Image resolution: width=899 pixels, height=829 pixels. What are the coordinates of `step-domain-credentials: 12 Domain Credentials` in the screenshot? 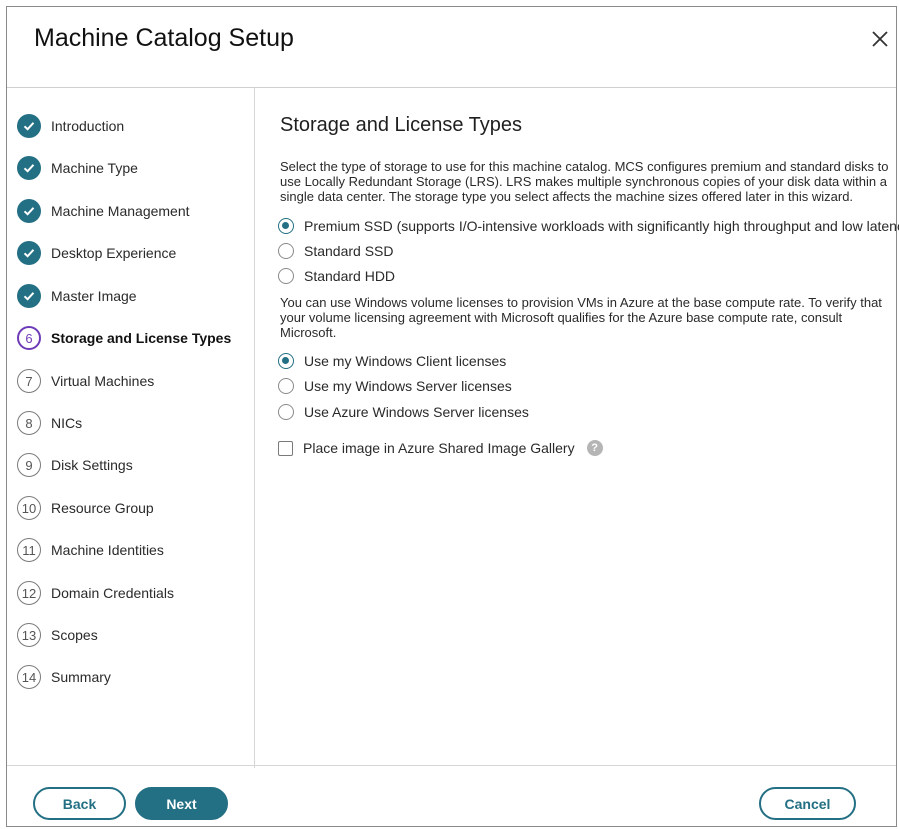 It's located at (95, 593).